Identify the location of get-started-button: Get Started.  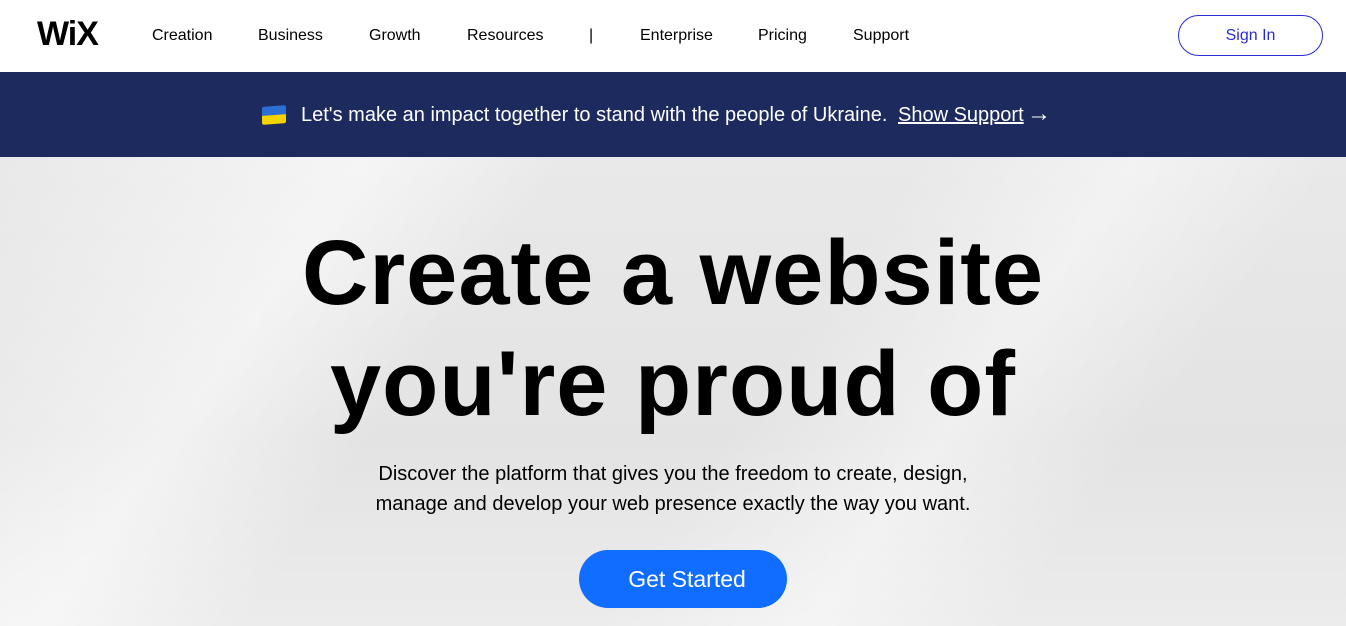
(683, 579).